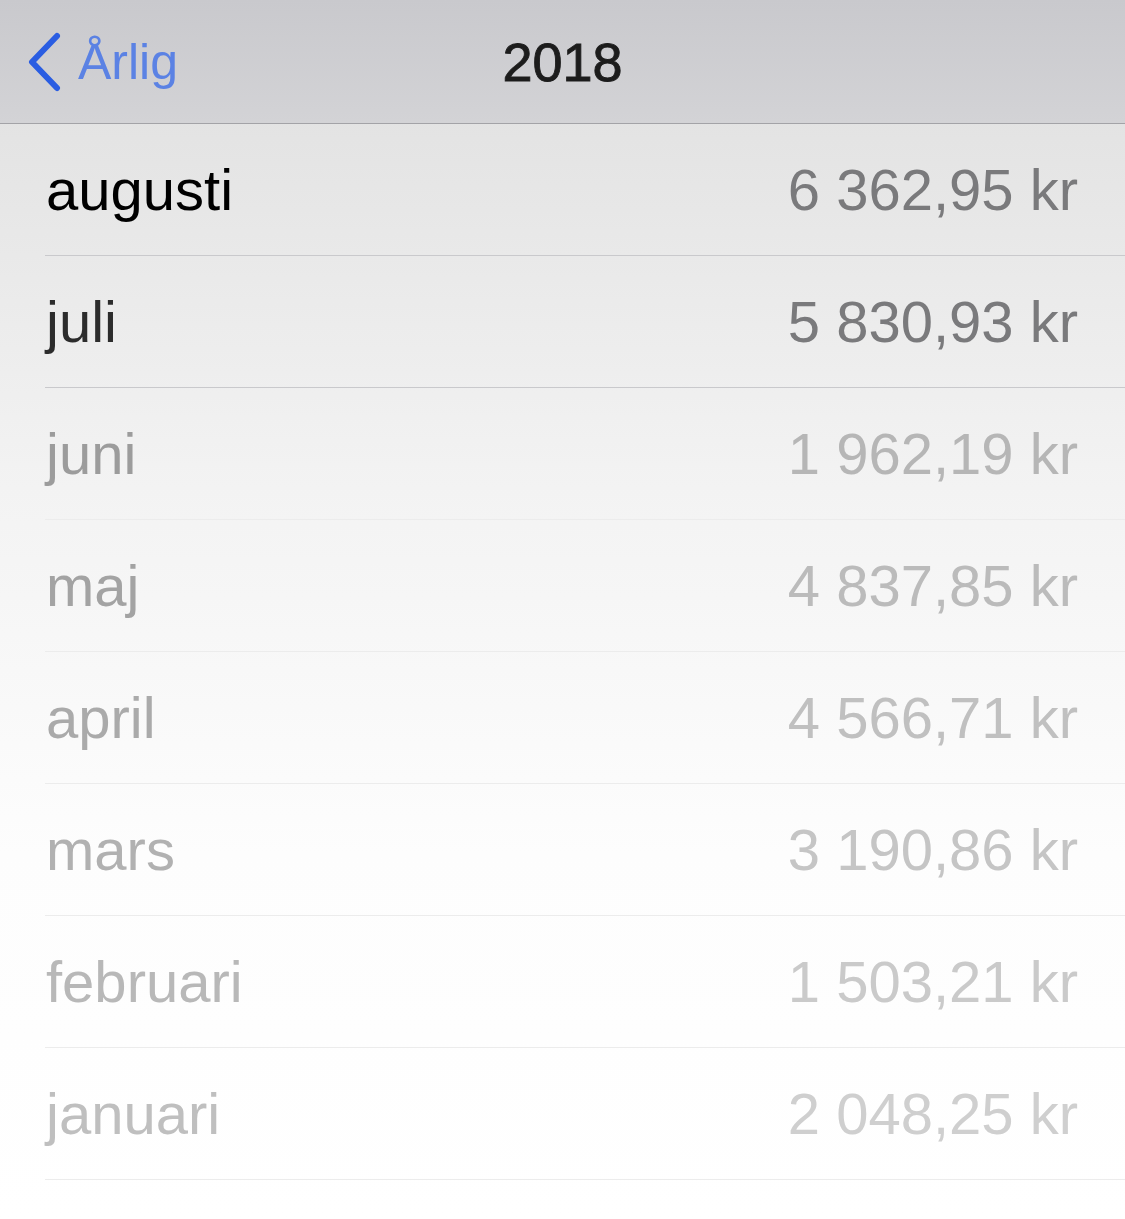  What do you see at coordinates (101, 717) in the screenshot?
I see `month-label: april` at bounding box center [101, 717].